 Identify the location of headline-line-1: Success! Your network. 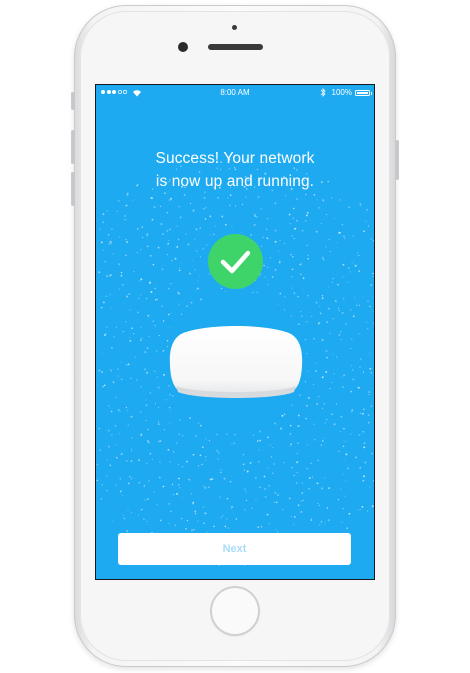
(235, 158).